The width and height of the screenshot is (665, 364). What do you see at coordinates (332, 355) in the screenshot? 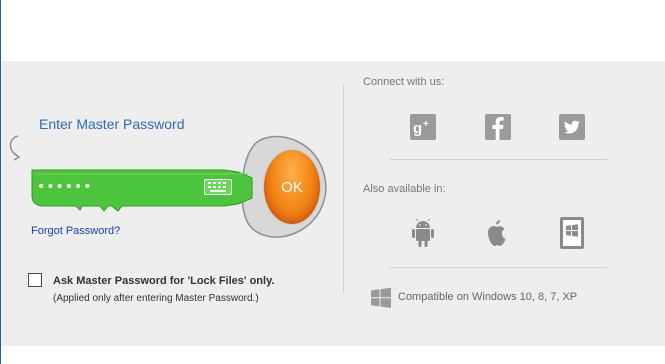
I see `bottom-strip` at bounding box center [332, 355].